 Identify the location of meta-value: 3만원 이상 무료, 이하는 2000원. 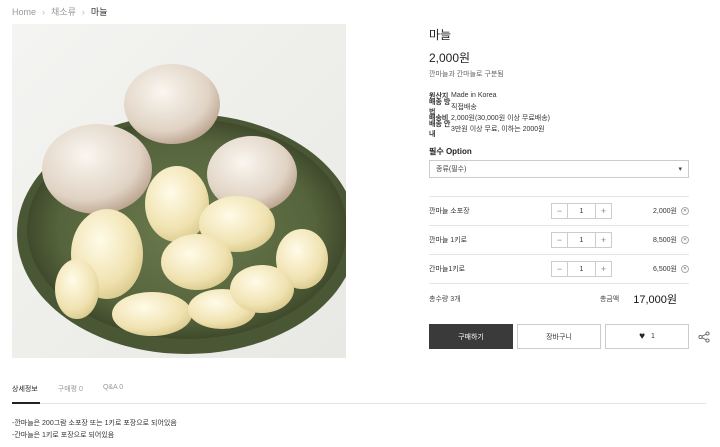
(498, 129).